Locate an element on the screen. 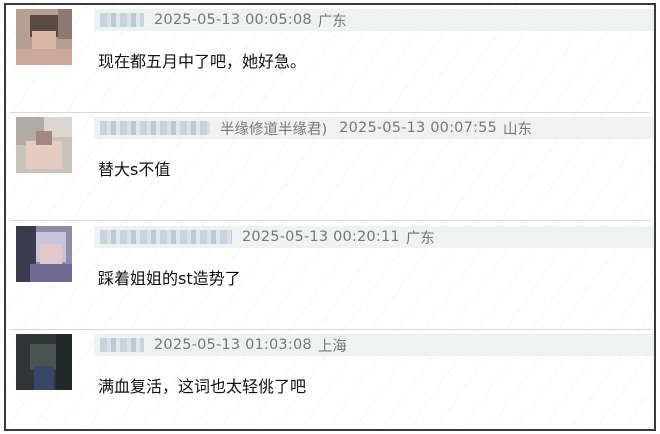  comment-meta: 半缘修道半缘君) 2025-05-13 00:07:55 山东 is located at coordinates (374, 128).